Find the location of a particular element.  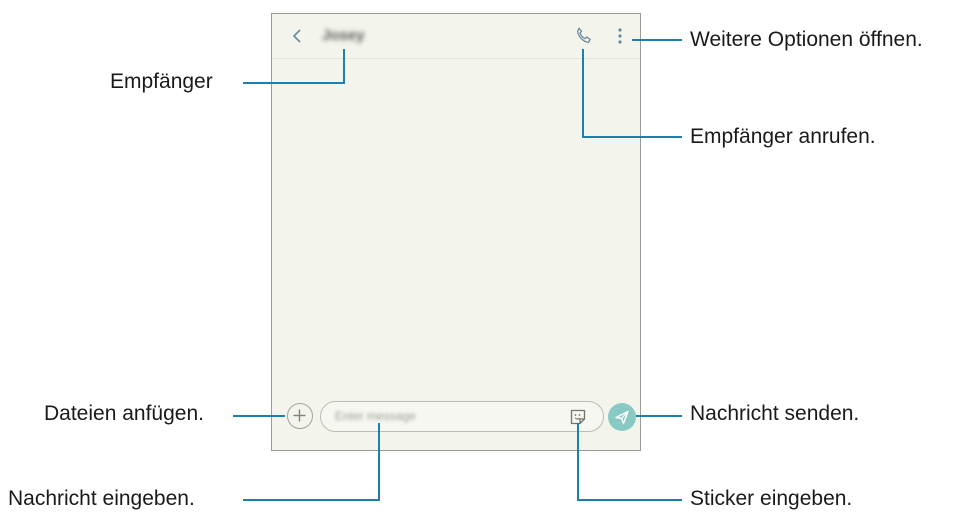

send-button is located at coordinates (622, 417).